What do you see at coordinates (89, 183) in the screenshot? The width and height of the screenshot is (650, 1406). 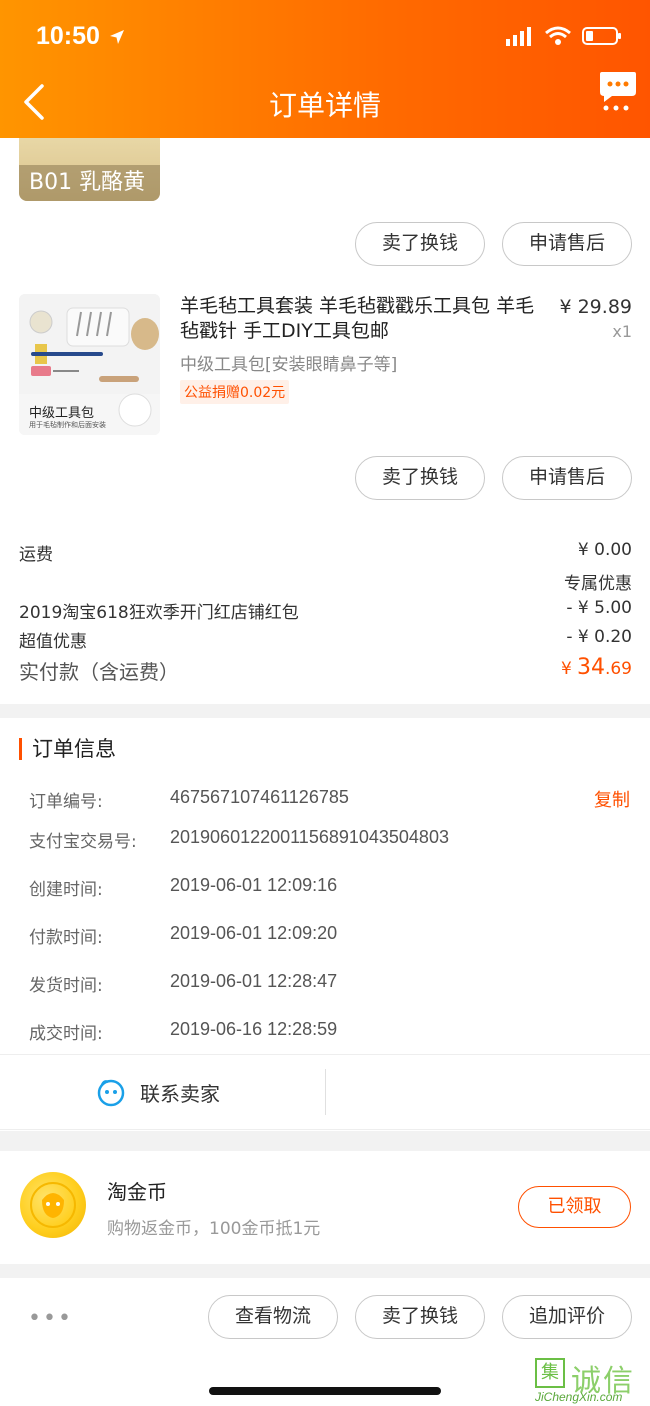 I see `sku-swatch-label: B01 乳酪黄` at bounding box center [89, 183].